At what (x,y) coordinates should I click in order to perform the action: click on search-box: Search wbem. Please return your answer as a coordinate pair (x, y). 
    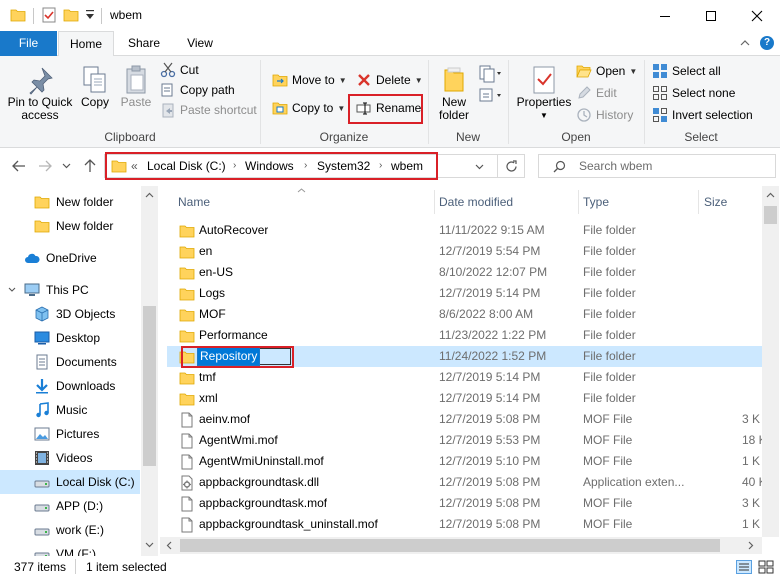
    Looking at the image, I should click on (657, 166).